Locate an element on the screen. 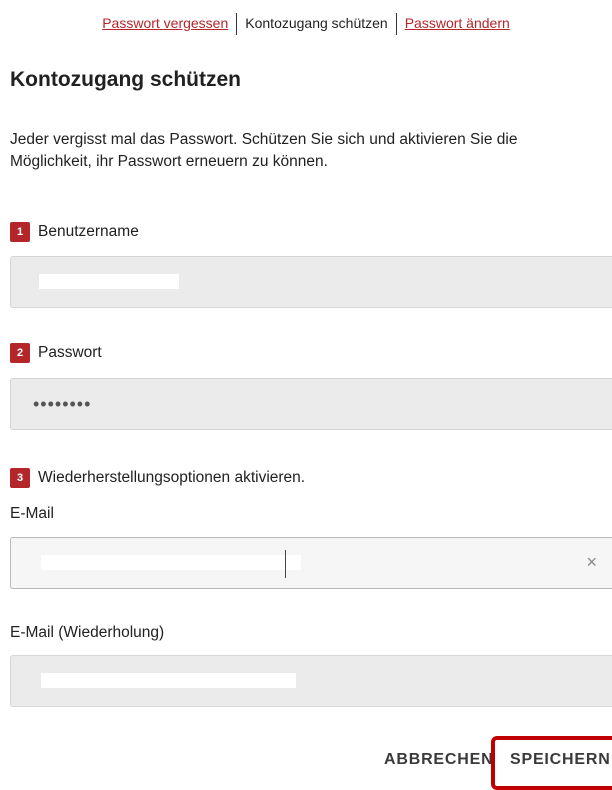 The height and width of the screenshot is (790, 612). email-repeat-label: E-Mail (Wiederholung) is located at coordinates (87, 632).